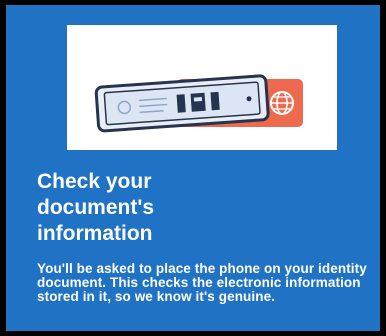  What do you see at coordinates (96, 207) in the screenshot?
I see `page-title: Check your document's information` at bounding box center [96, 207].